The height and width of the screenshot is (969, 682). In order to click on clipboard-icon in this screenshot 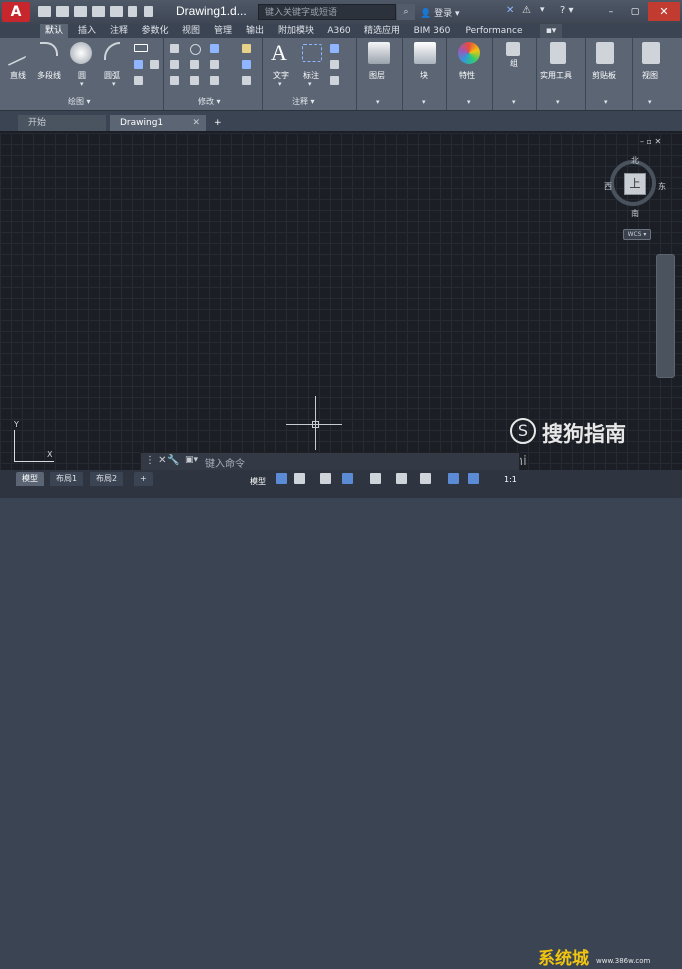, I will do `click(605, 53)`.